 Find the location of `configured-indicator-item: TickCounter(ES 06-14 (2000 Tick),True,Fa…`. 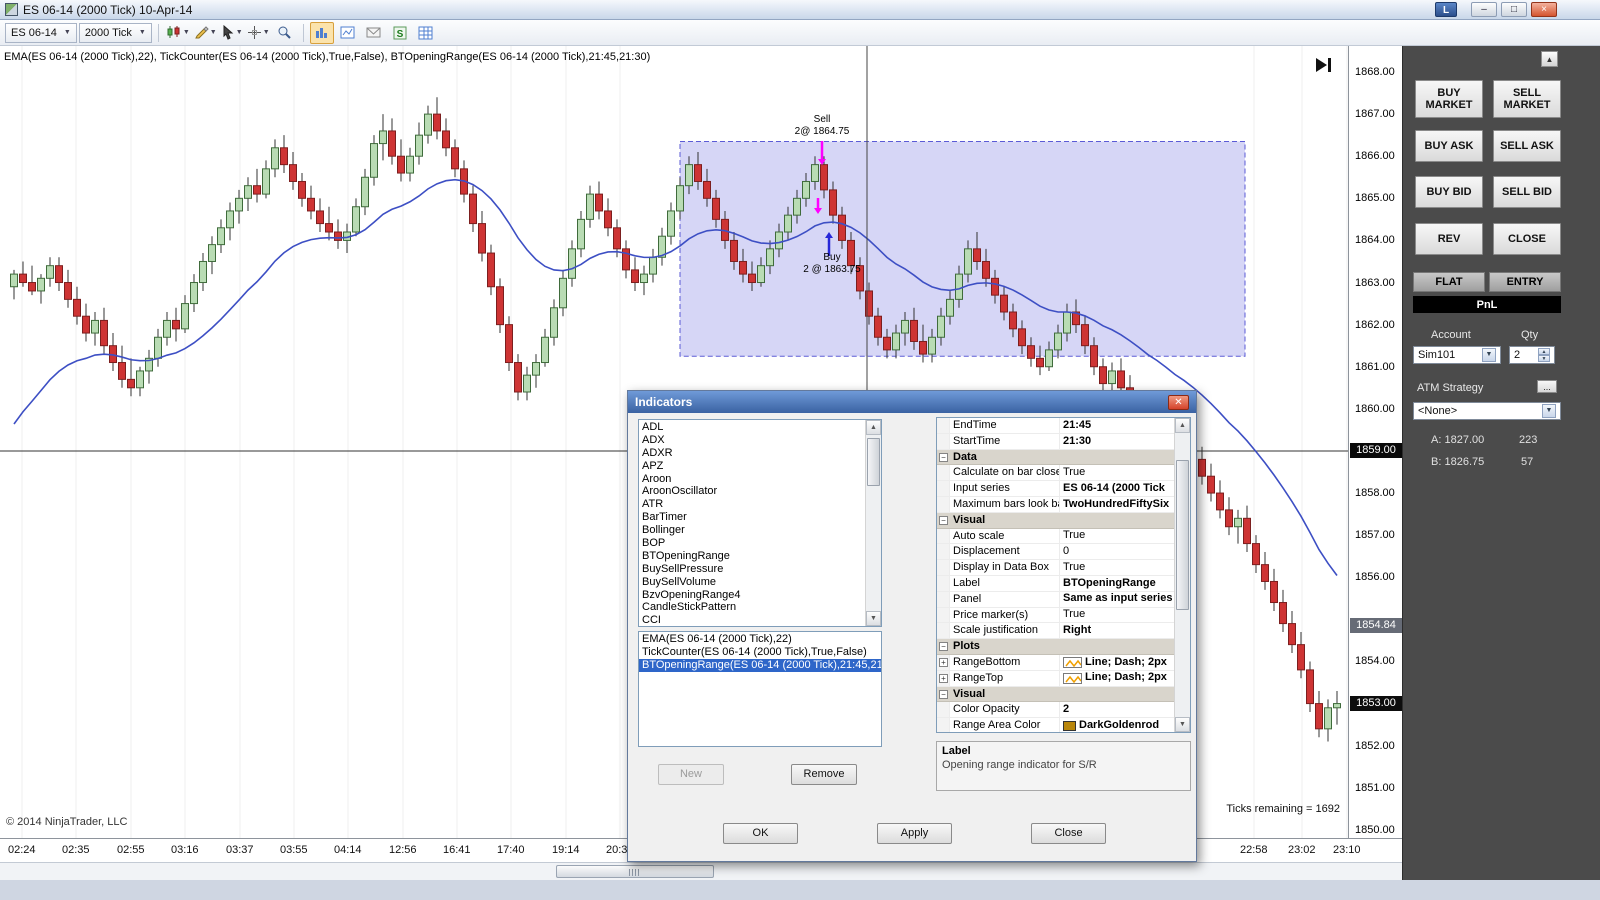

configured-indicator-item: TickCounter(ES 06-14 (2000 Tick),True,Fa… is located at coordinates (760, 652).